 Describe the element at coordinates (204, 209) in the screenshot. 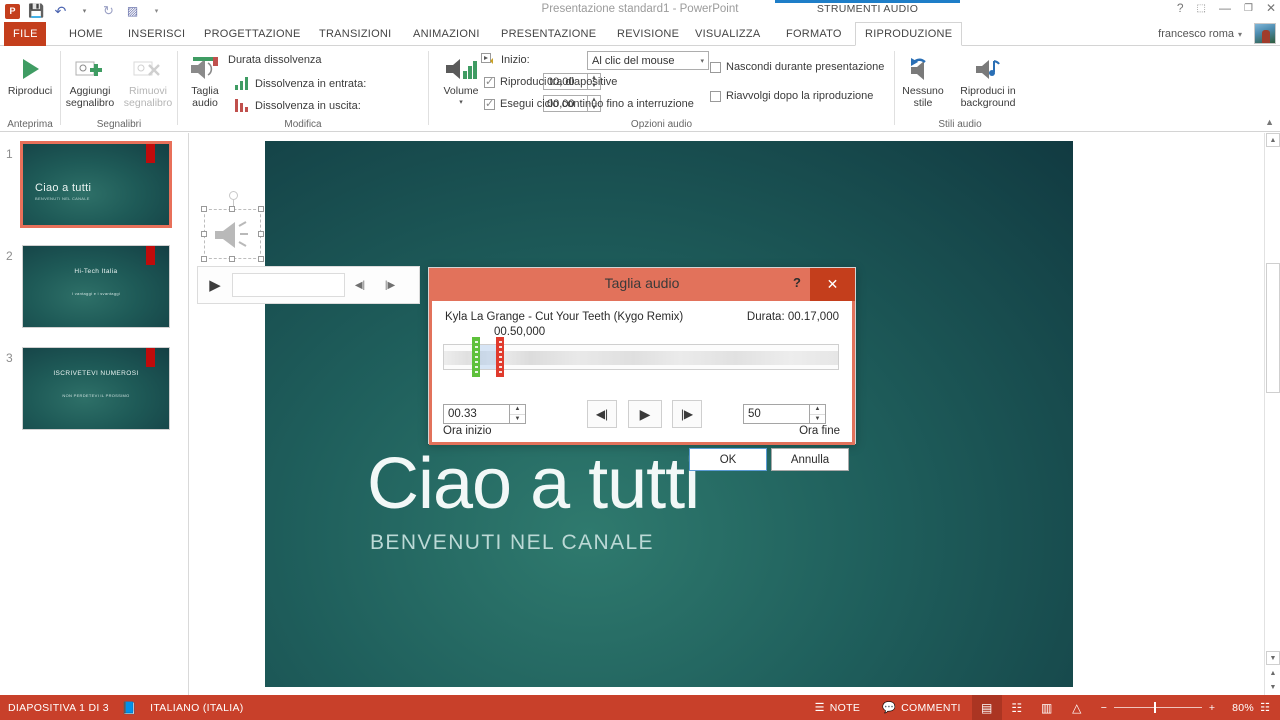

I see `resize-handle-nw` at that location.